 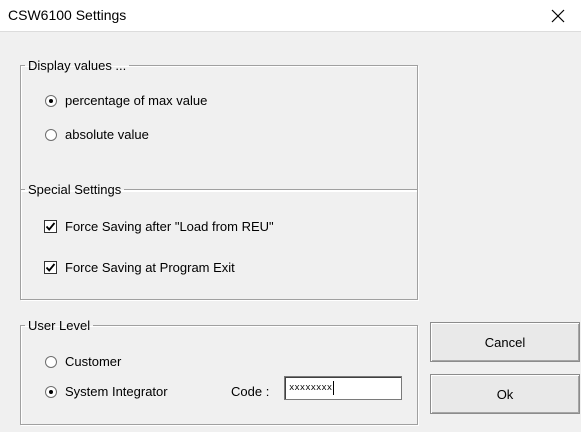 I want to click on checkbox-force-saving-exit-label: Force Saving at Program Exit, so click(x=150, y=267).